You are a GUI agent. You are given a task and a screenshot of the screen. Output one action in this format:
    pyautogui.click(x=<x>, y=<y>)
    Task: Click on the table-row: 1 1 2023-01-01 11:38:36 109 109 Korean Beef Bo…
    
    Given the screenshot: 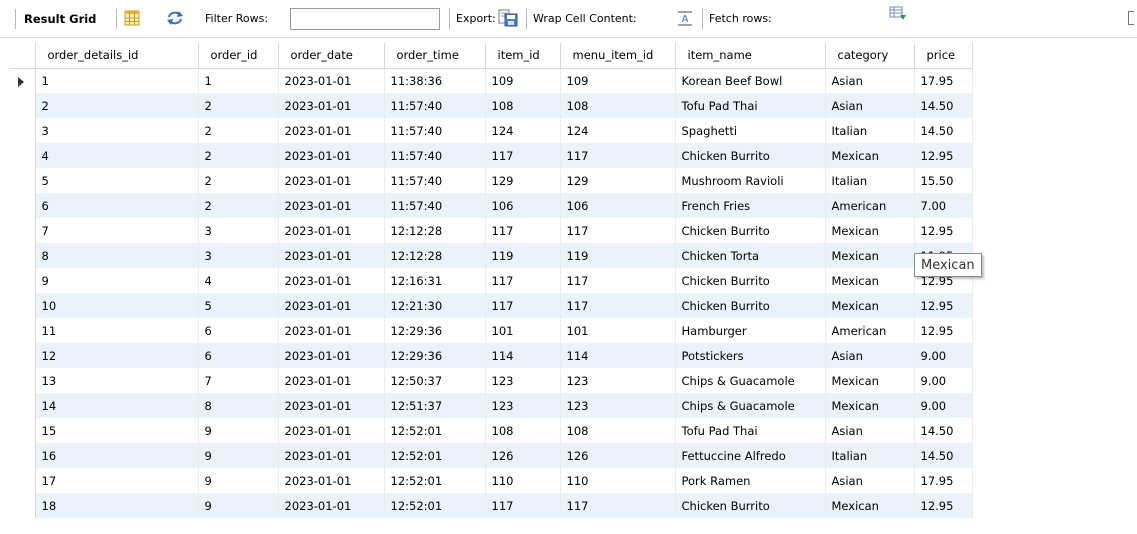 What is the action you would take?
    pyautogui.click(x=491, y=80)
    